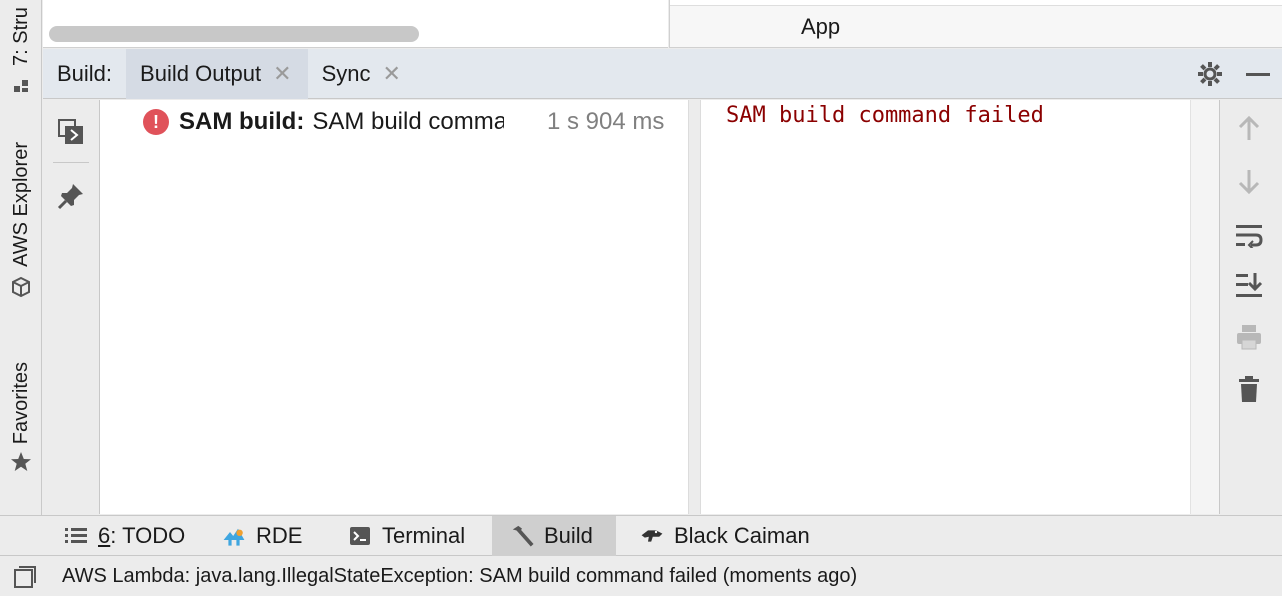  I want to click on bottom-tab-black-caiman: Black Caiman, so click(725, 536).